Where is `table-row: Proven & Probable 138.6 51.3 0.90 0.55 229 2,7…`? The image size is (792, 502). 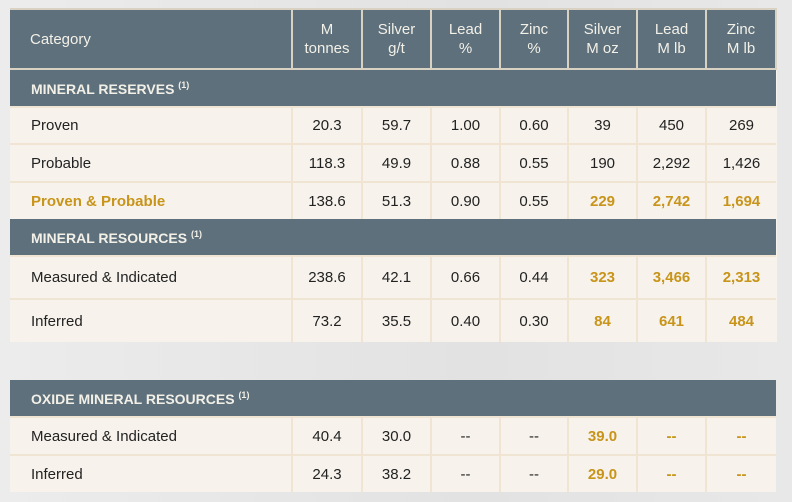
table-row: Proven & Probable 138.6 51.3 0.90 0.55 229 2,7… is located at coordinates (393, 200).